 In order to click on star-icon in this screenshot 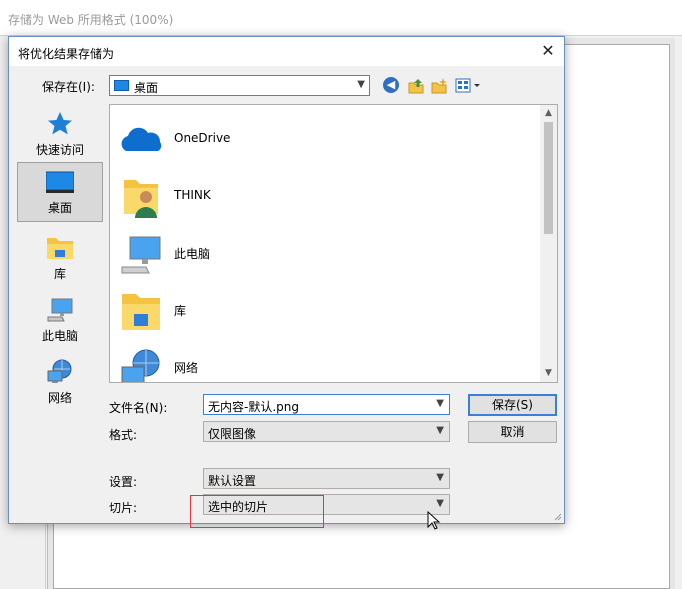, I will do `click(60, 124)`.